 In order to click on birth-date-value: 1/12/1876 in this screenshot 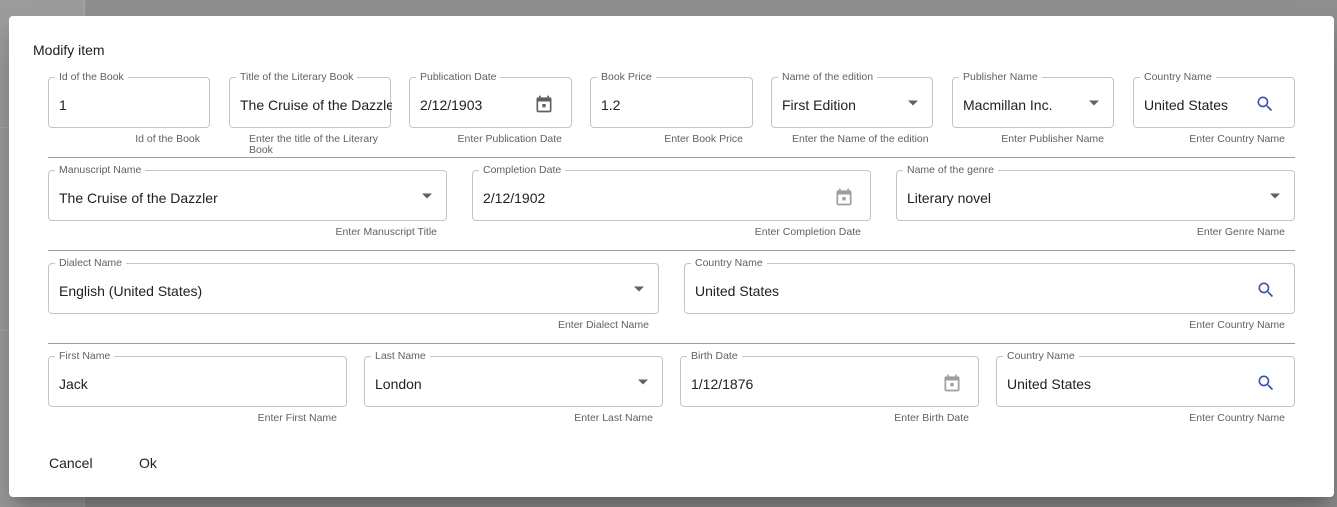, I will do `click(722, 384)`.